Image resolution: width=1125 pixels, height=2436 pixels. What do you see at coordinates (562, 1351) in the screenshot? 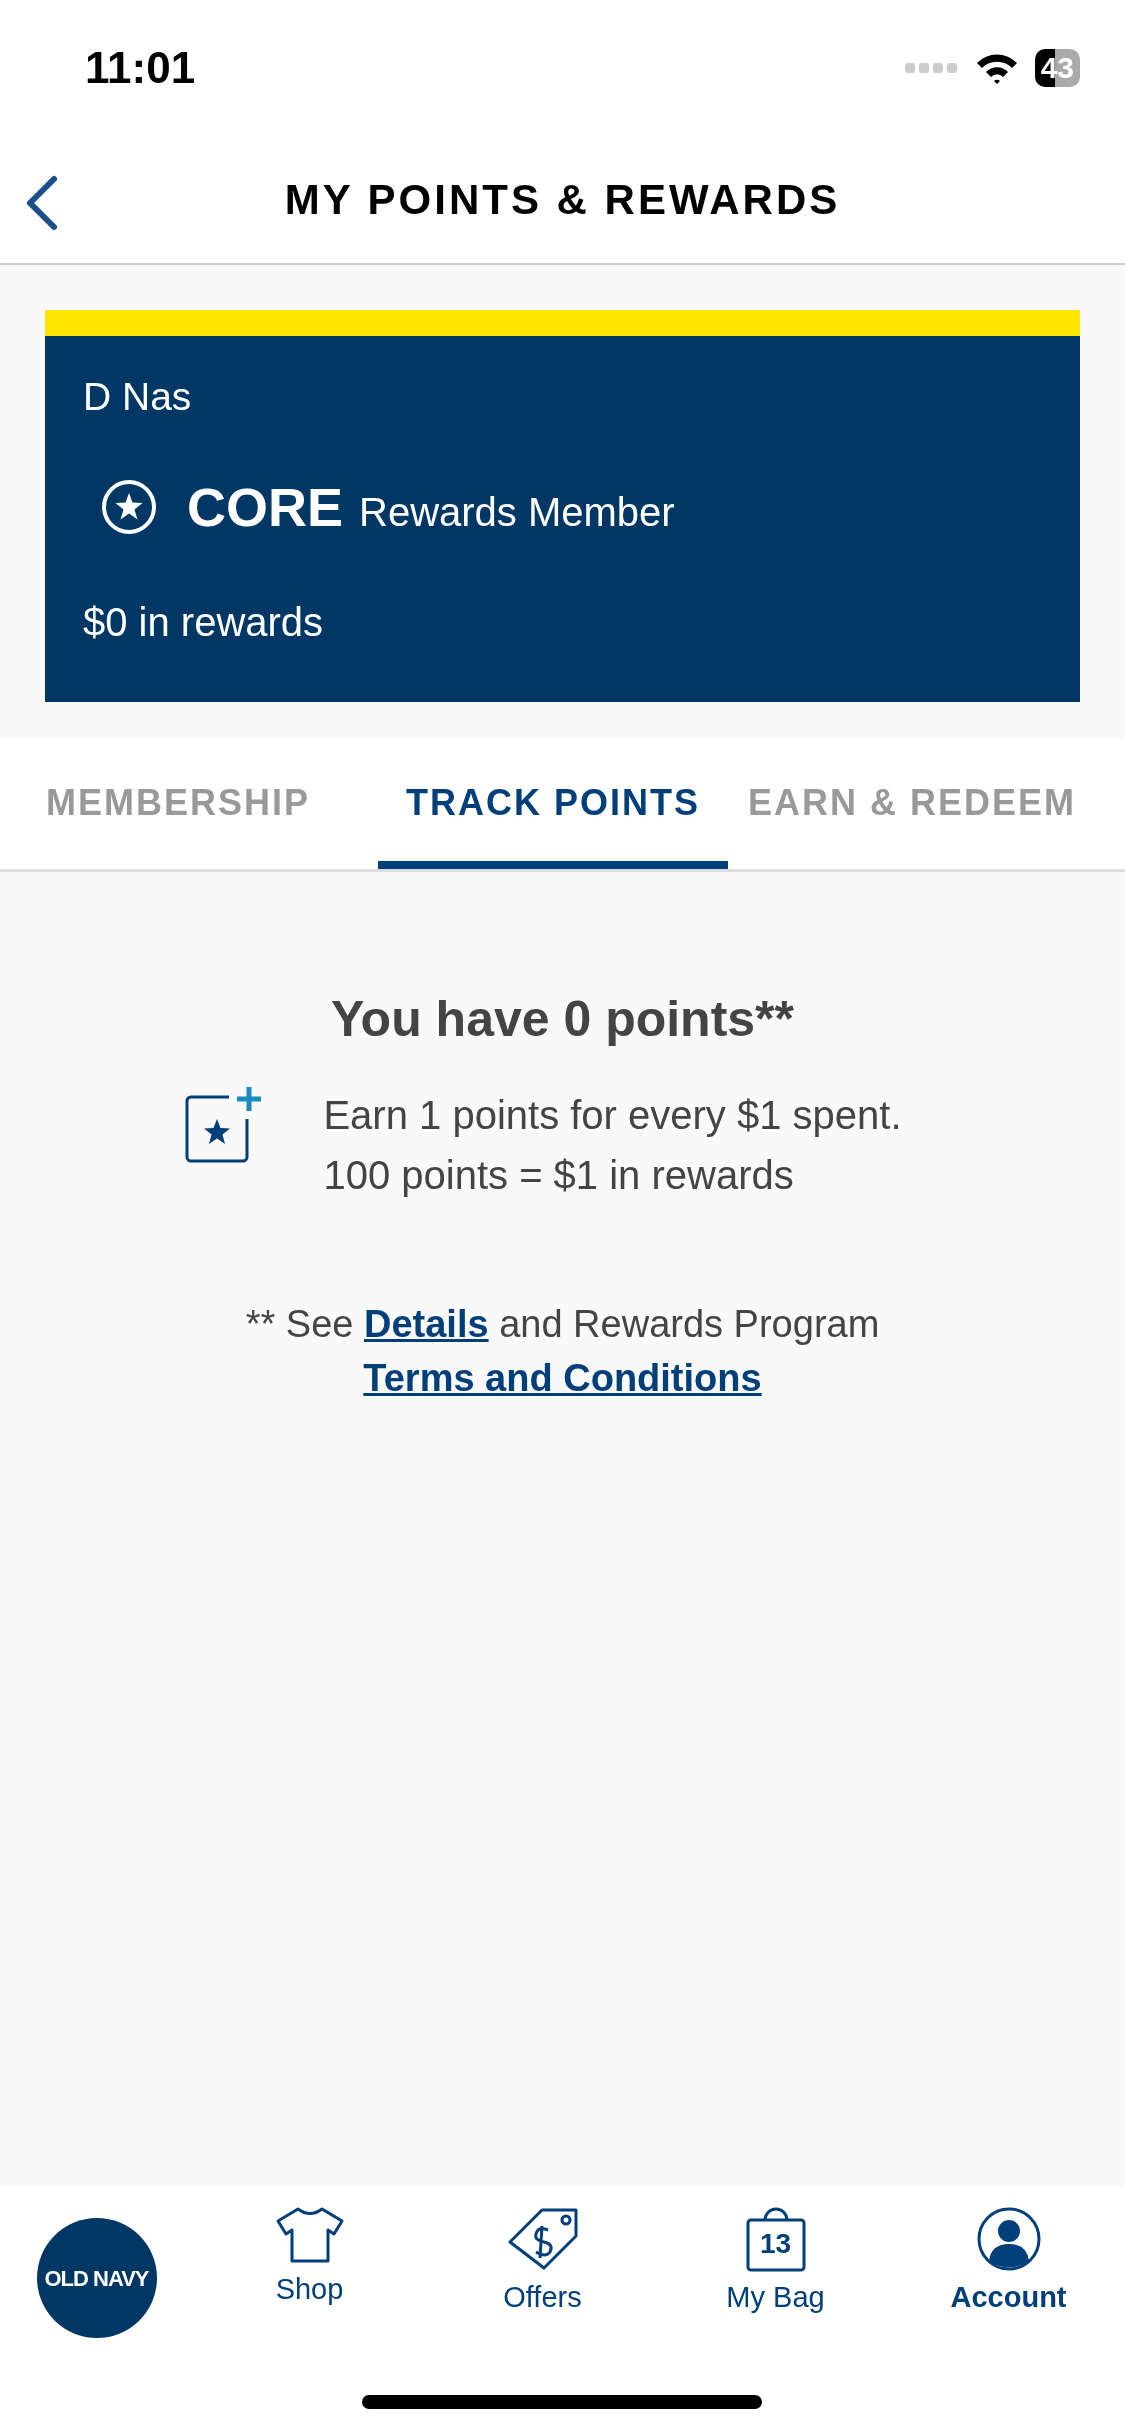
I see `terms-footnote: ** See Details and Rewards Program Terms and Conditions` at bounding box center [562, 1351].